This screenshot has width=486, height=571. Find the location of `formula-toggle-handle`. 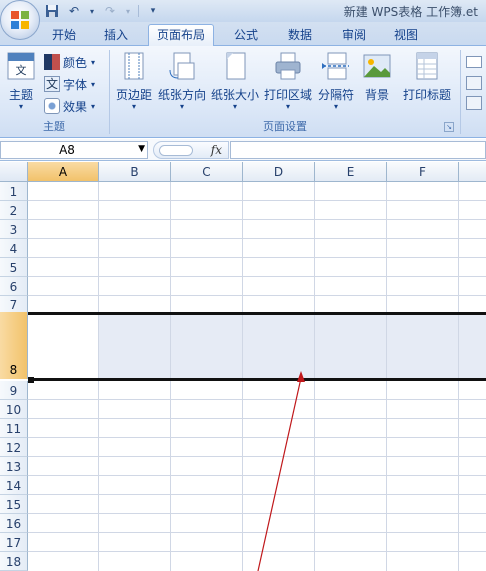

formula-toggle-handle is located at coordinates (176, 150).